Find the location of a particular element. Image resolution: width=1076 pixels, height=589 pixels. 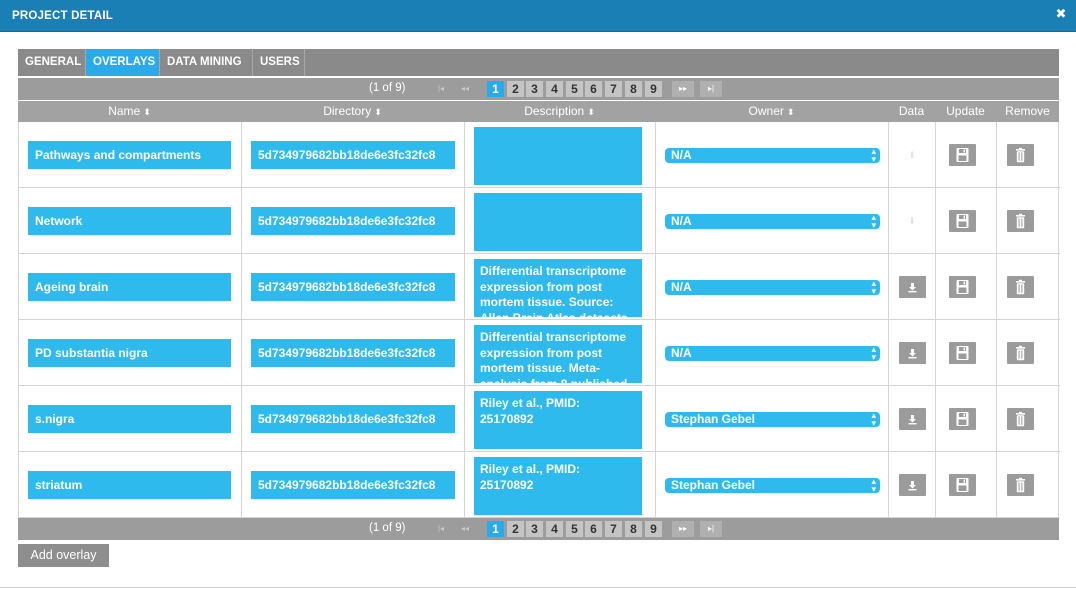

data-cell: ⬇ is located at coordinates (912, 221).